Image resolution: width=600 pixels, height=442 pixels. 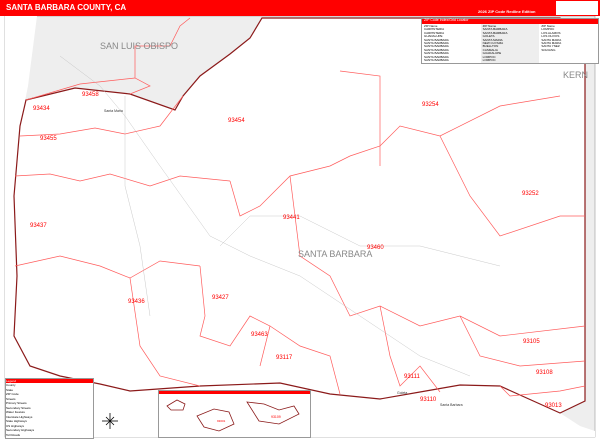 What do you see at coordinates (236, 121) in the screenshot?
I see `zip-label: 93454` at bounding box center [236, 121].